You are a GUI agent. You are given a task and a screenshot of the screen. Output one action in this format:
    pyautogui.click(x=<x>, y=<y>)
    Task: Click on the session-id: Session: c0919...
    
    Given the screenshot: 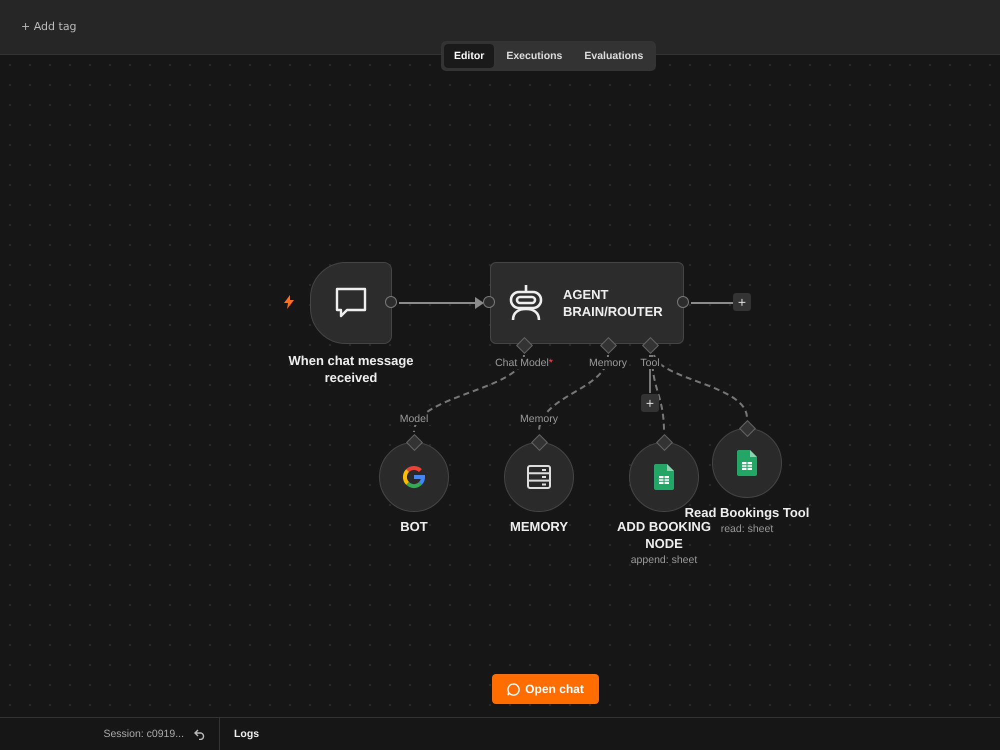 What is the action you would take?
    pyautogui.click(x=143, y=734)
    